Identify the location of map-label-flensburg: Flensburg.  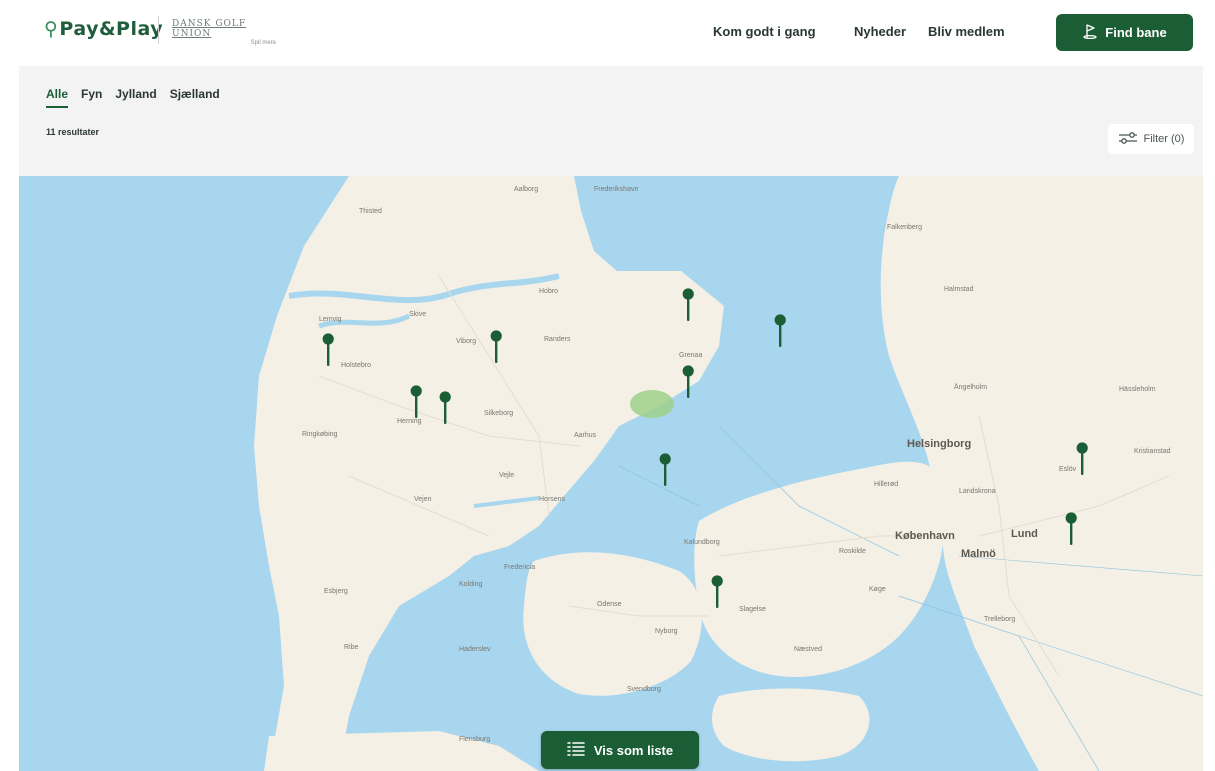
(475, 739).